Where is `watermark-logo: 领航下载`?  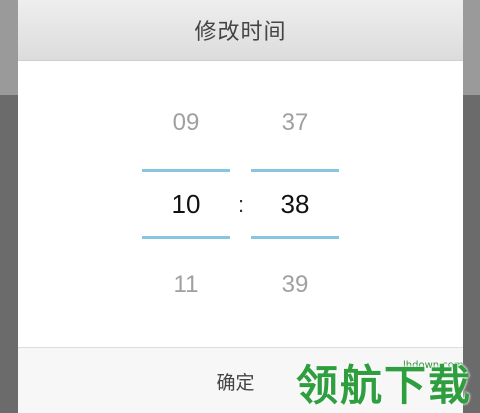
watermark-logo: 领航下载 is located at coordinates (384, 385).